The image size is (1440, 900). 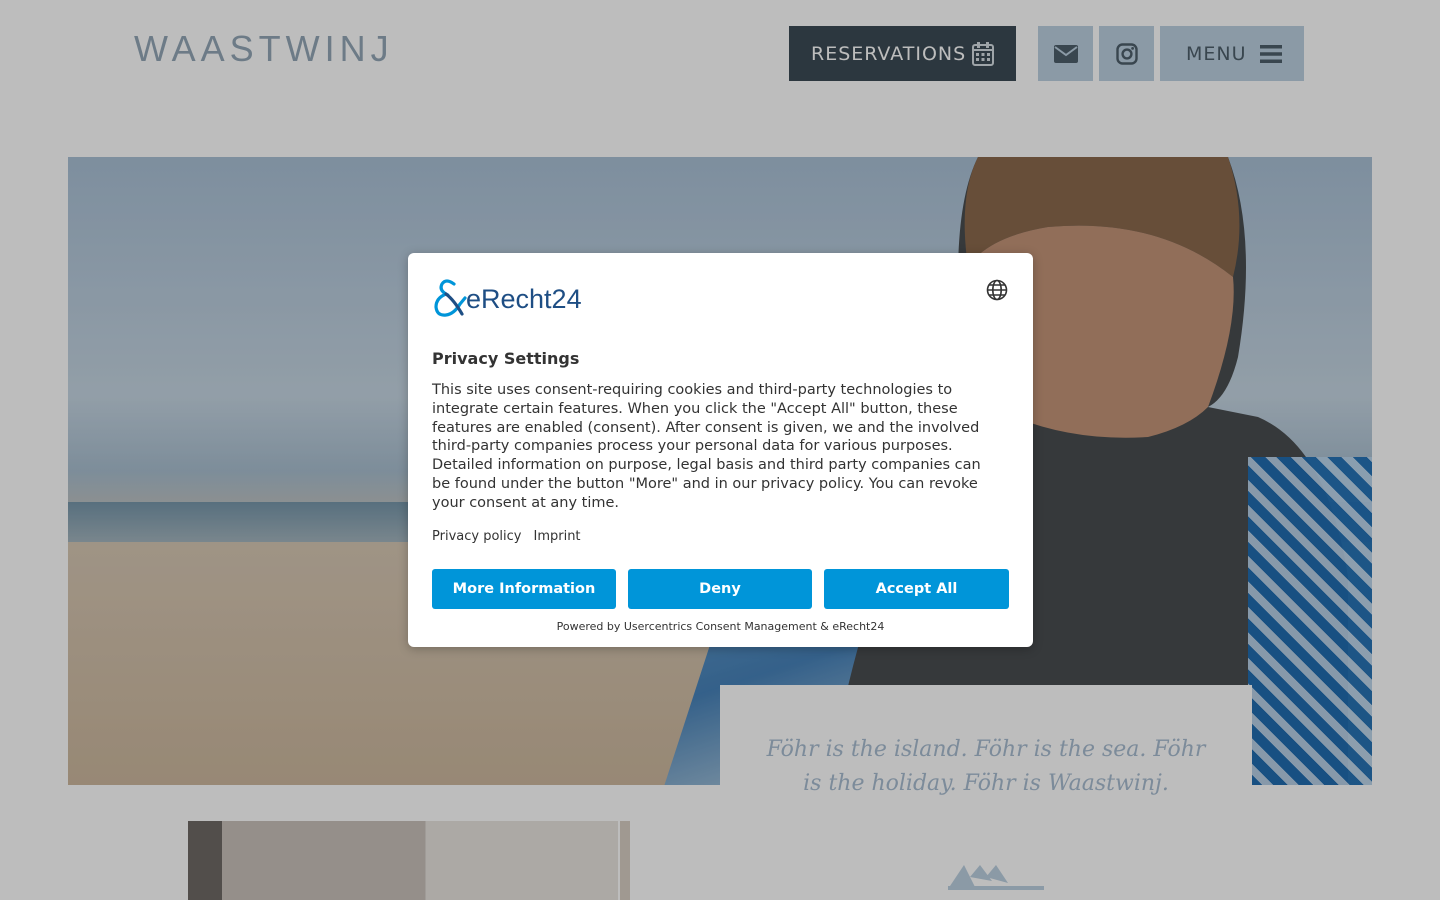 I want to click on imprint-link: Imprint, so click(x=556, y=536).